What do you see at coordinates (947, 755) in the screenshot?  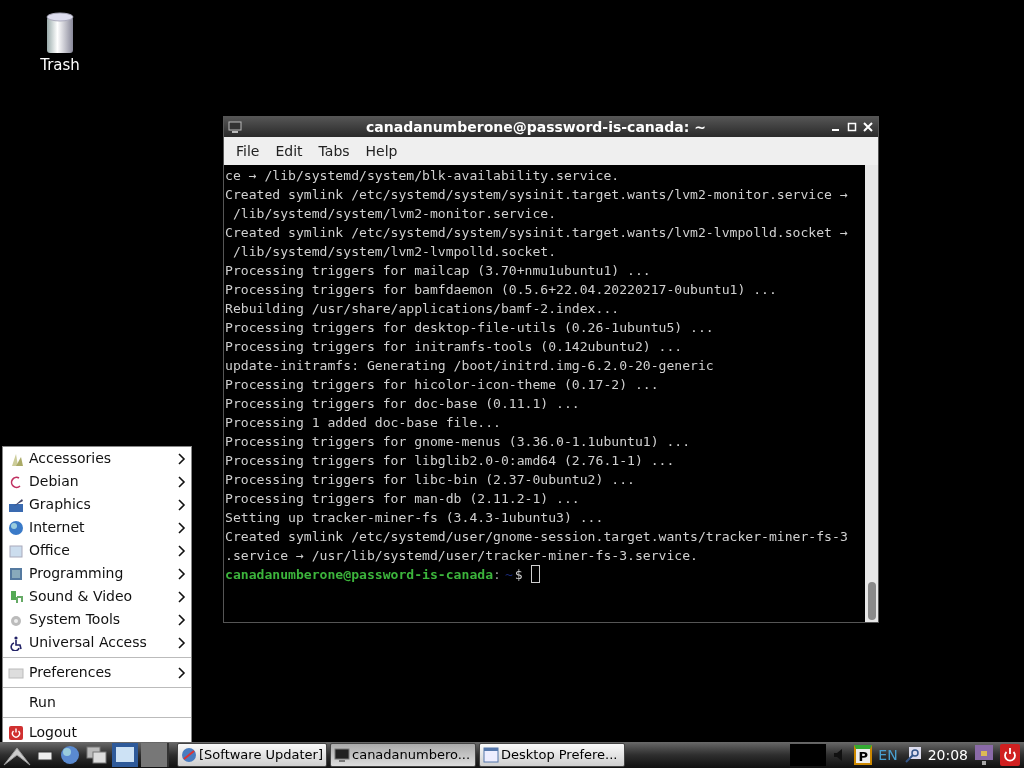 I see `clock: 20:08` at bounding box center [947, 755].